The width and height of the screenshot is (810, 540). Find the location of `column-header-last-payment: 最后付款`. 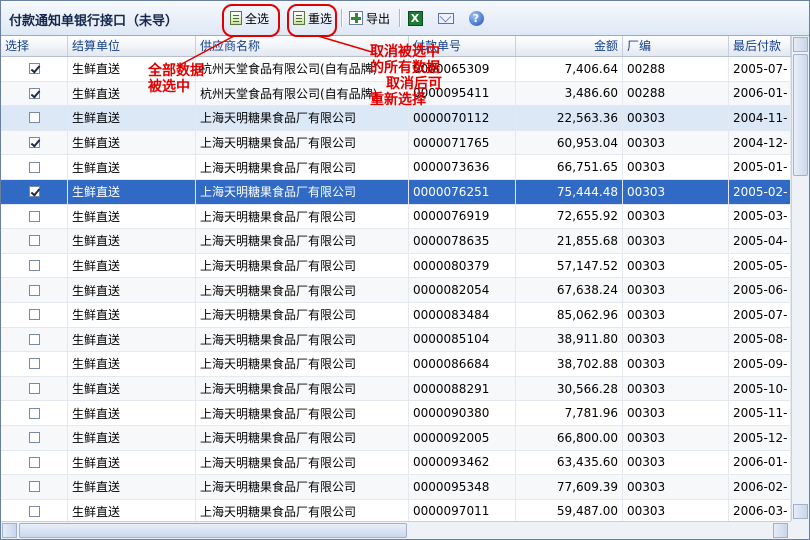

column-header-last-payment: 最后付款 is located at coordinates (760, 46).